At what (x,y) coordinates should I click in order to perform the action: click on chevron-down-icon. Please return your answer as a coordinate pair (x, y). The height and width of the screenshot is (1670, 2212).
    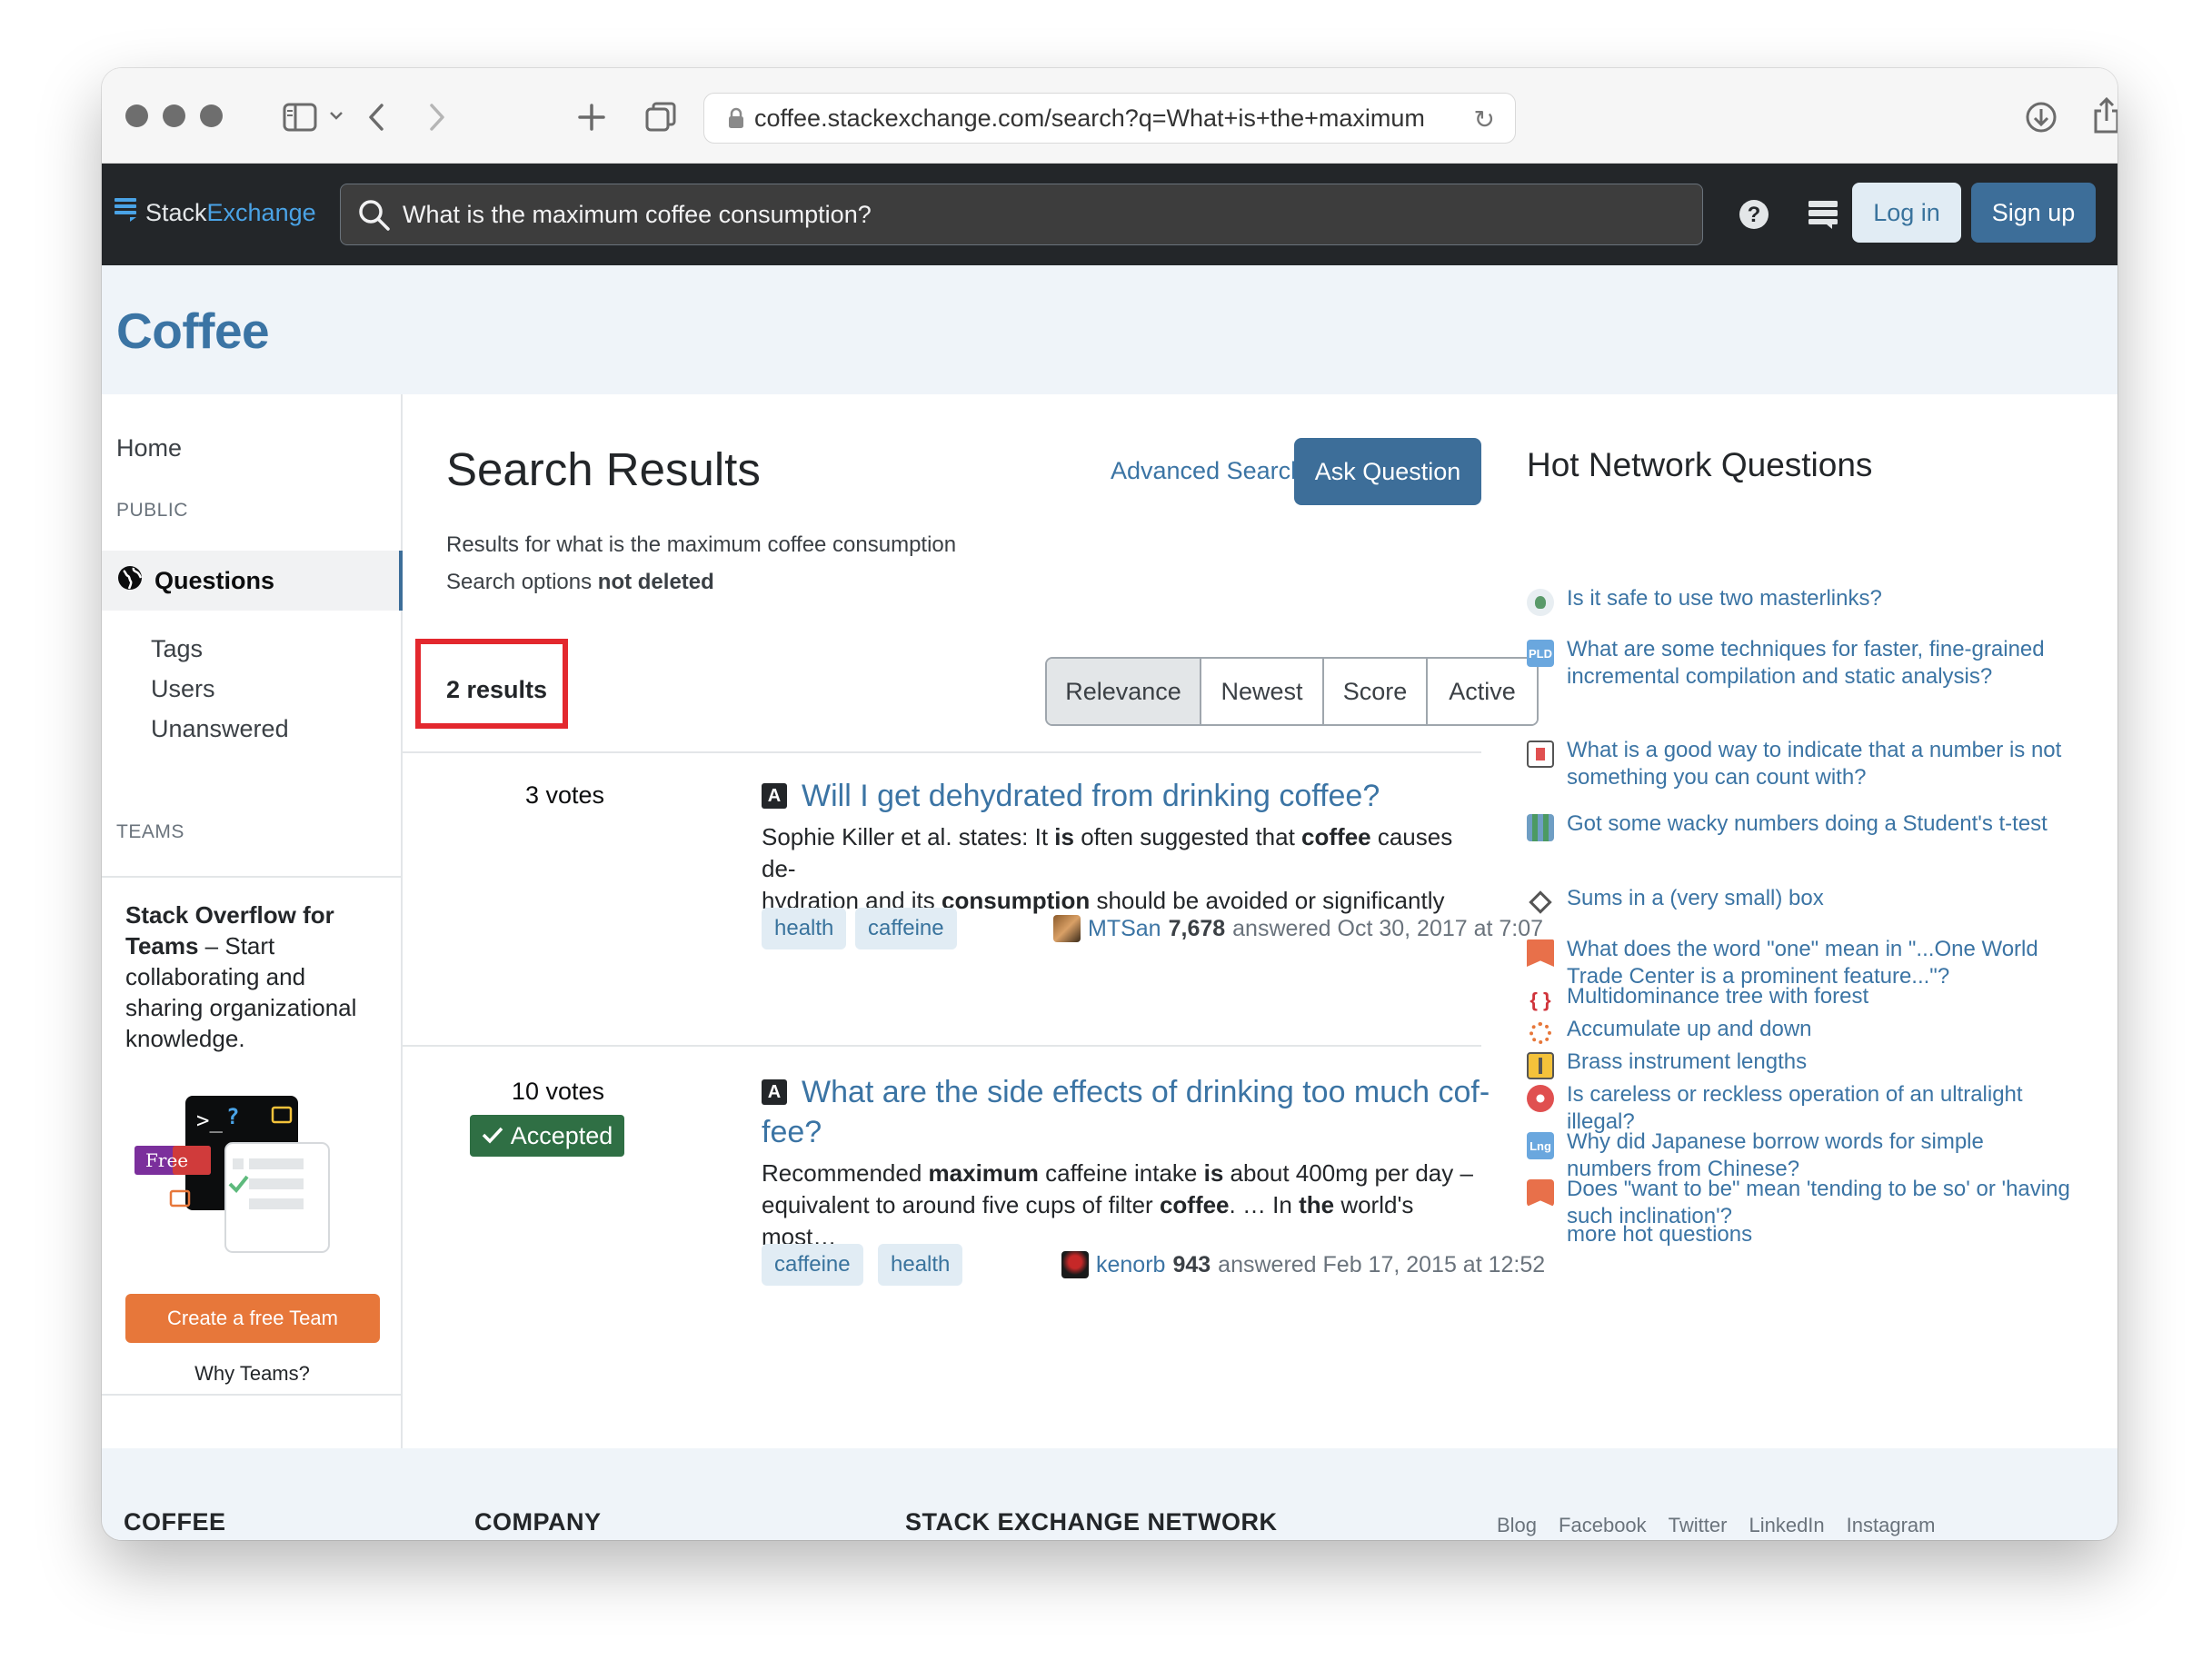
    Looking at the image, I should click on (336, 115).